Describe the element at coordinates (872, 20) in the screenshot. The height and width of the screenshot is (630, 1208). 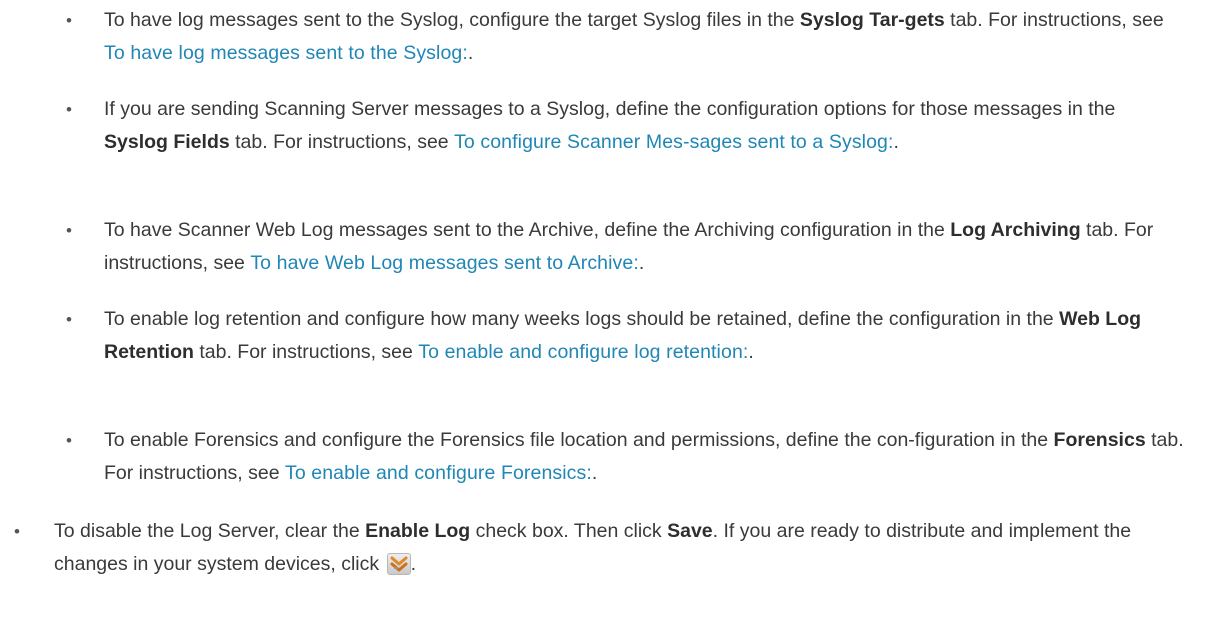
I see `tab-name: Syslog Tar-gets` at that location.